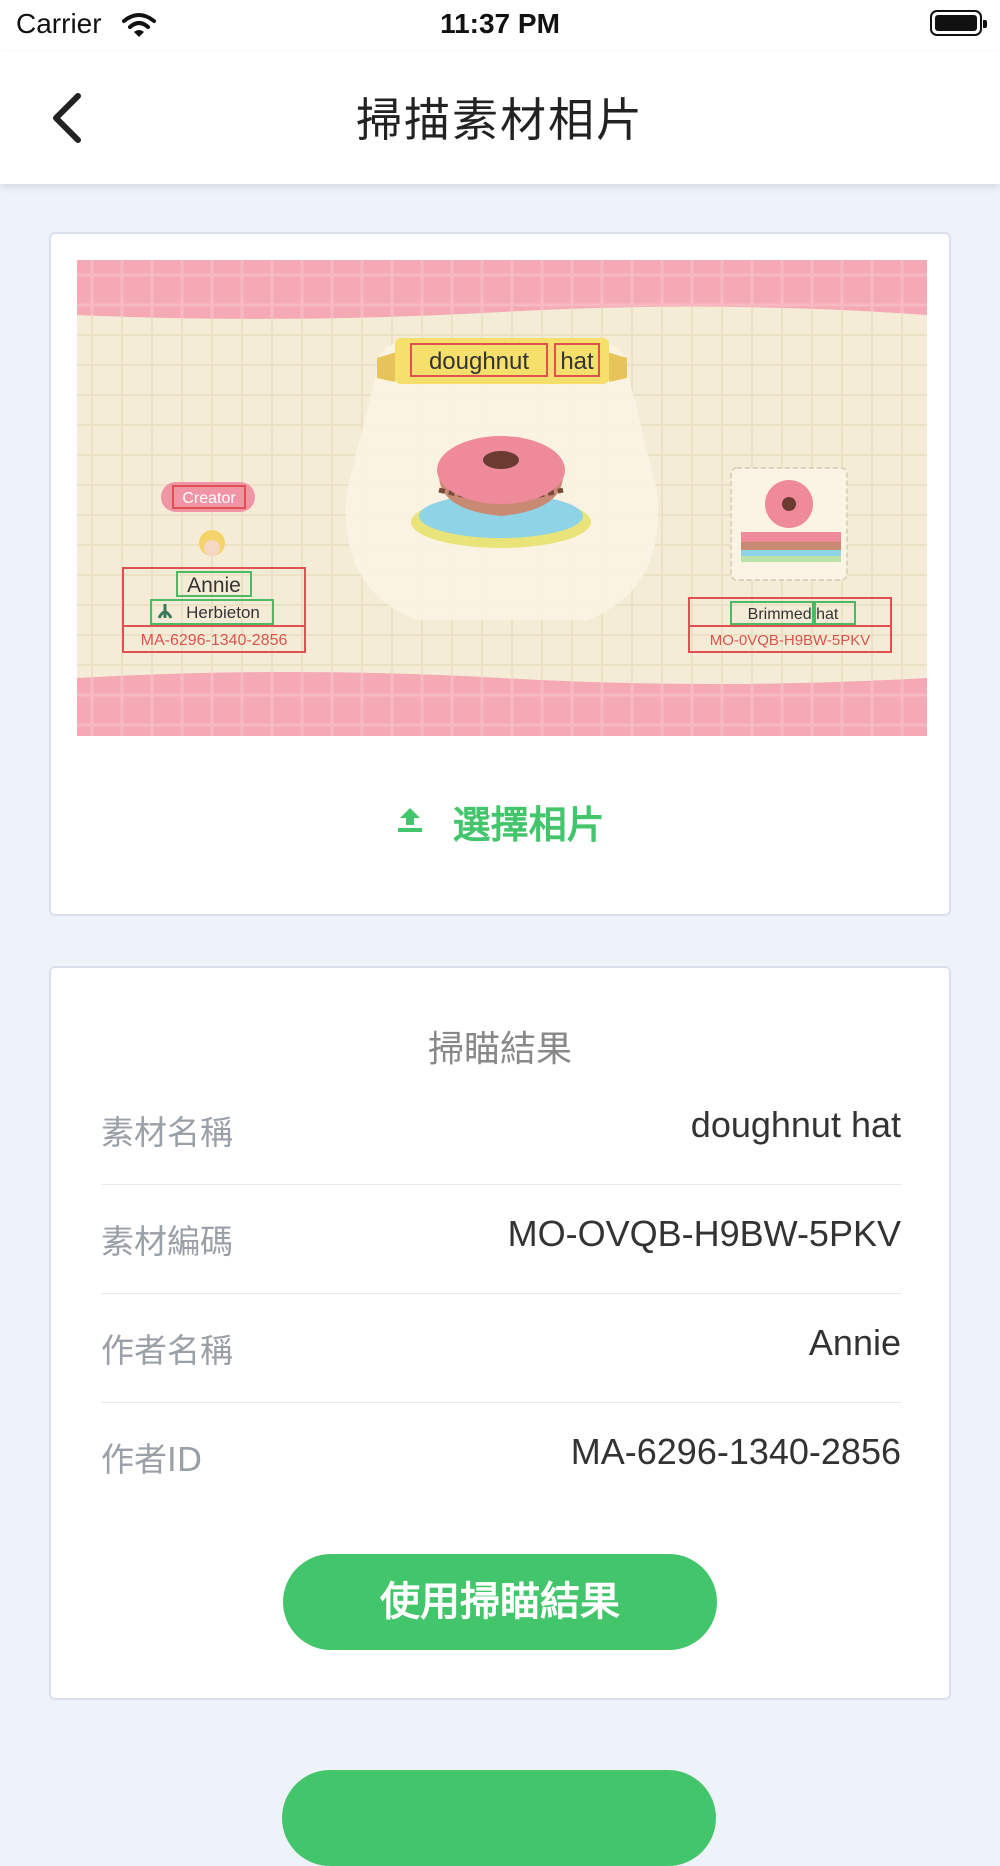  Describe the element at coordinates (577, 361) in the screenshot. I see `photo-item-name-word2: hat` at that location.